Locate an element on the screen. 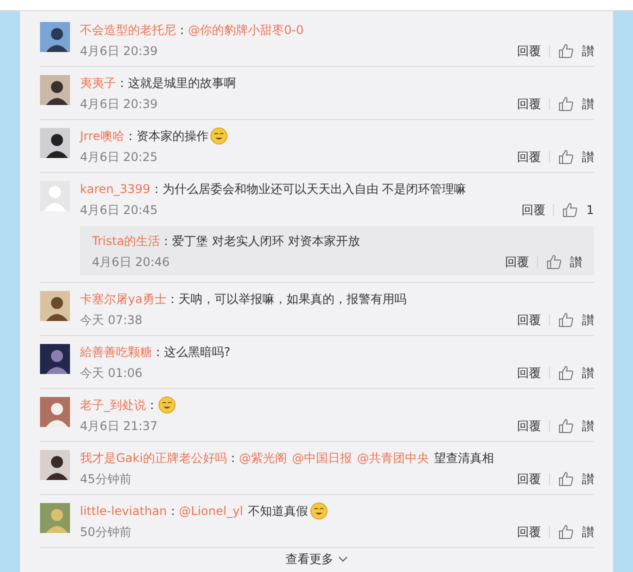  comment-text: 不知道真假 is located at coordinates (278, 511).